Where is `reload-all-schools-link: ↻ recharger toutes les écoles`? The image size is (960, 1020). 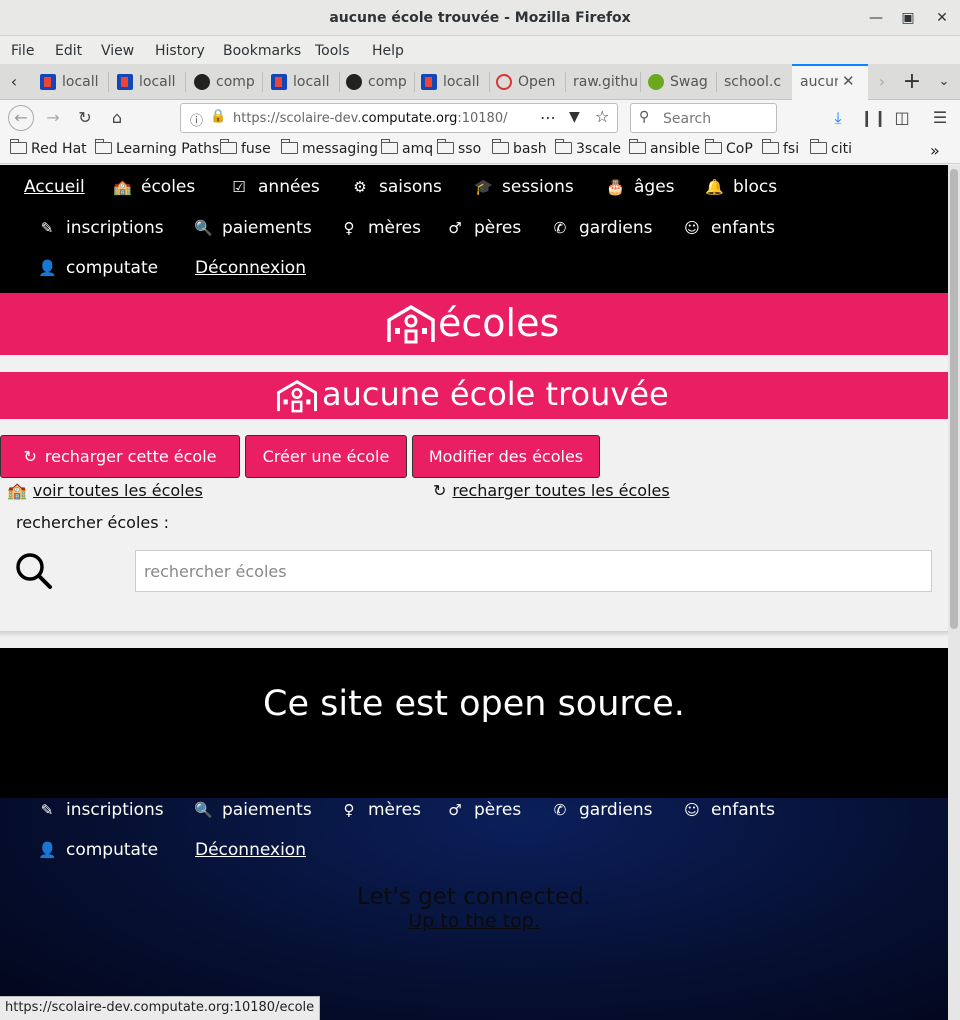
reload-all-schools-link: ↻ recharger toutes les écoles is located at coordinates (551, 490).